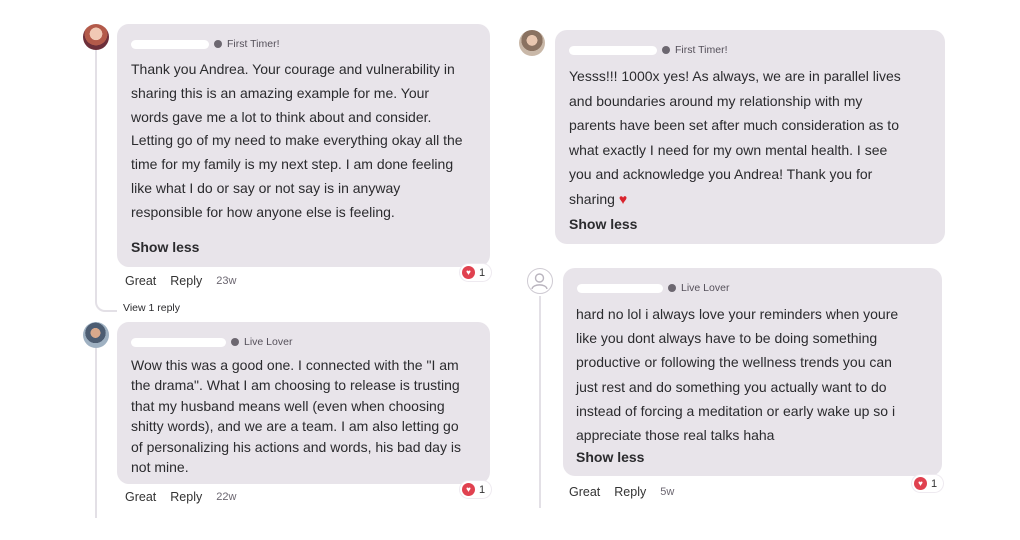  What do you see at coordinates (226, 497) in the screenshot?
I see `timestamp: 22w` at bounding box center [226, 497].